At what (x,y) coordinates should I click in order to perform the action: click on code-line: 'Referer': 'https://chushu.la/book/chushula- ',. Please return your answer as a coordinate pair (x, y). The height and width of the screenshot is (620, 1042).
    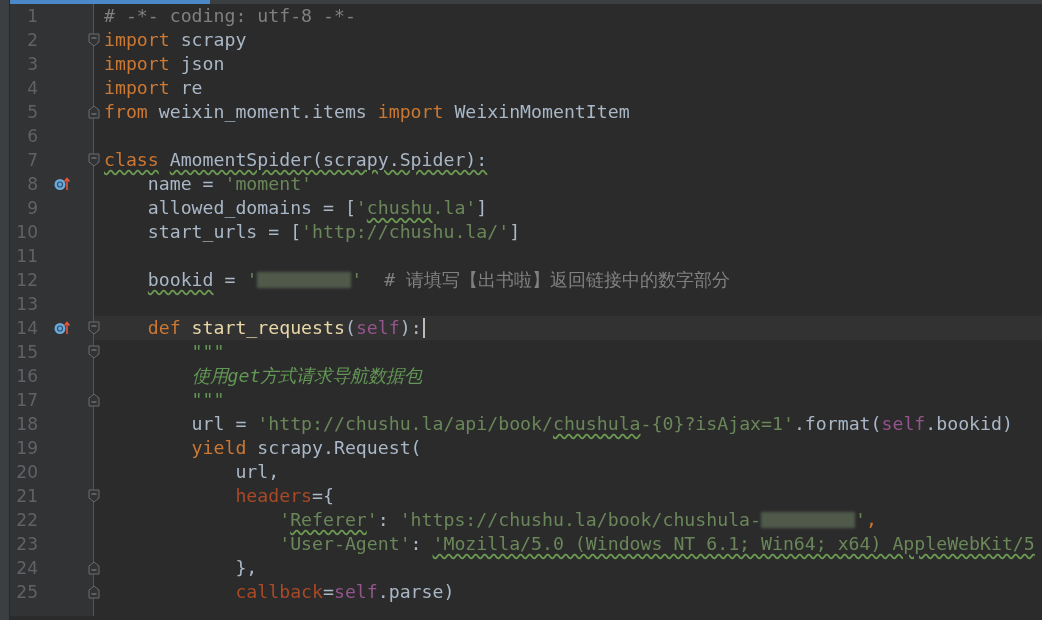
    Looking at the image, I should click on (577, 520).